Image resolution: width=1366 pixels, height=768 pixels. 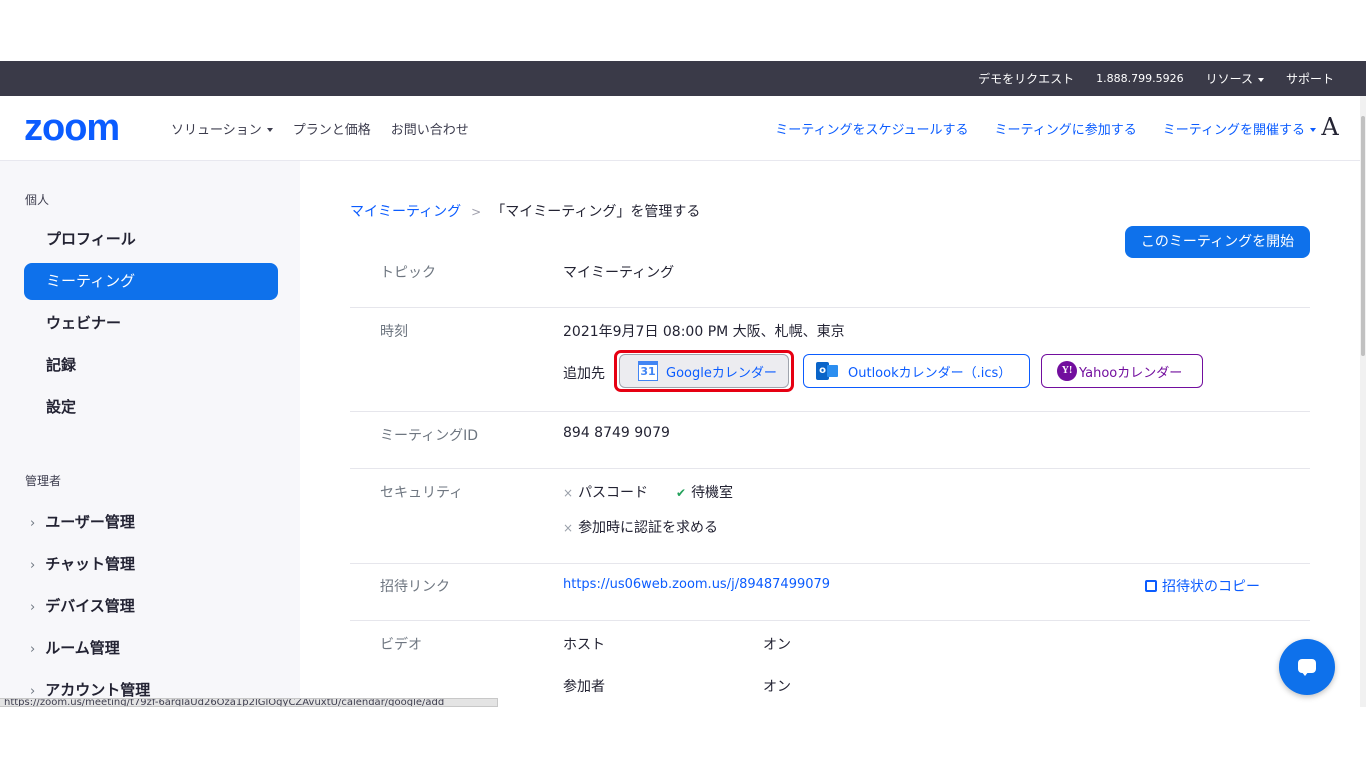 What do you see at coordinates (43, 481) in the screenshot?
I see `sidebar-heading-admin: 管理者` at bounding box center [43, 481].